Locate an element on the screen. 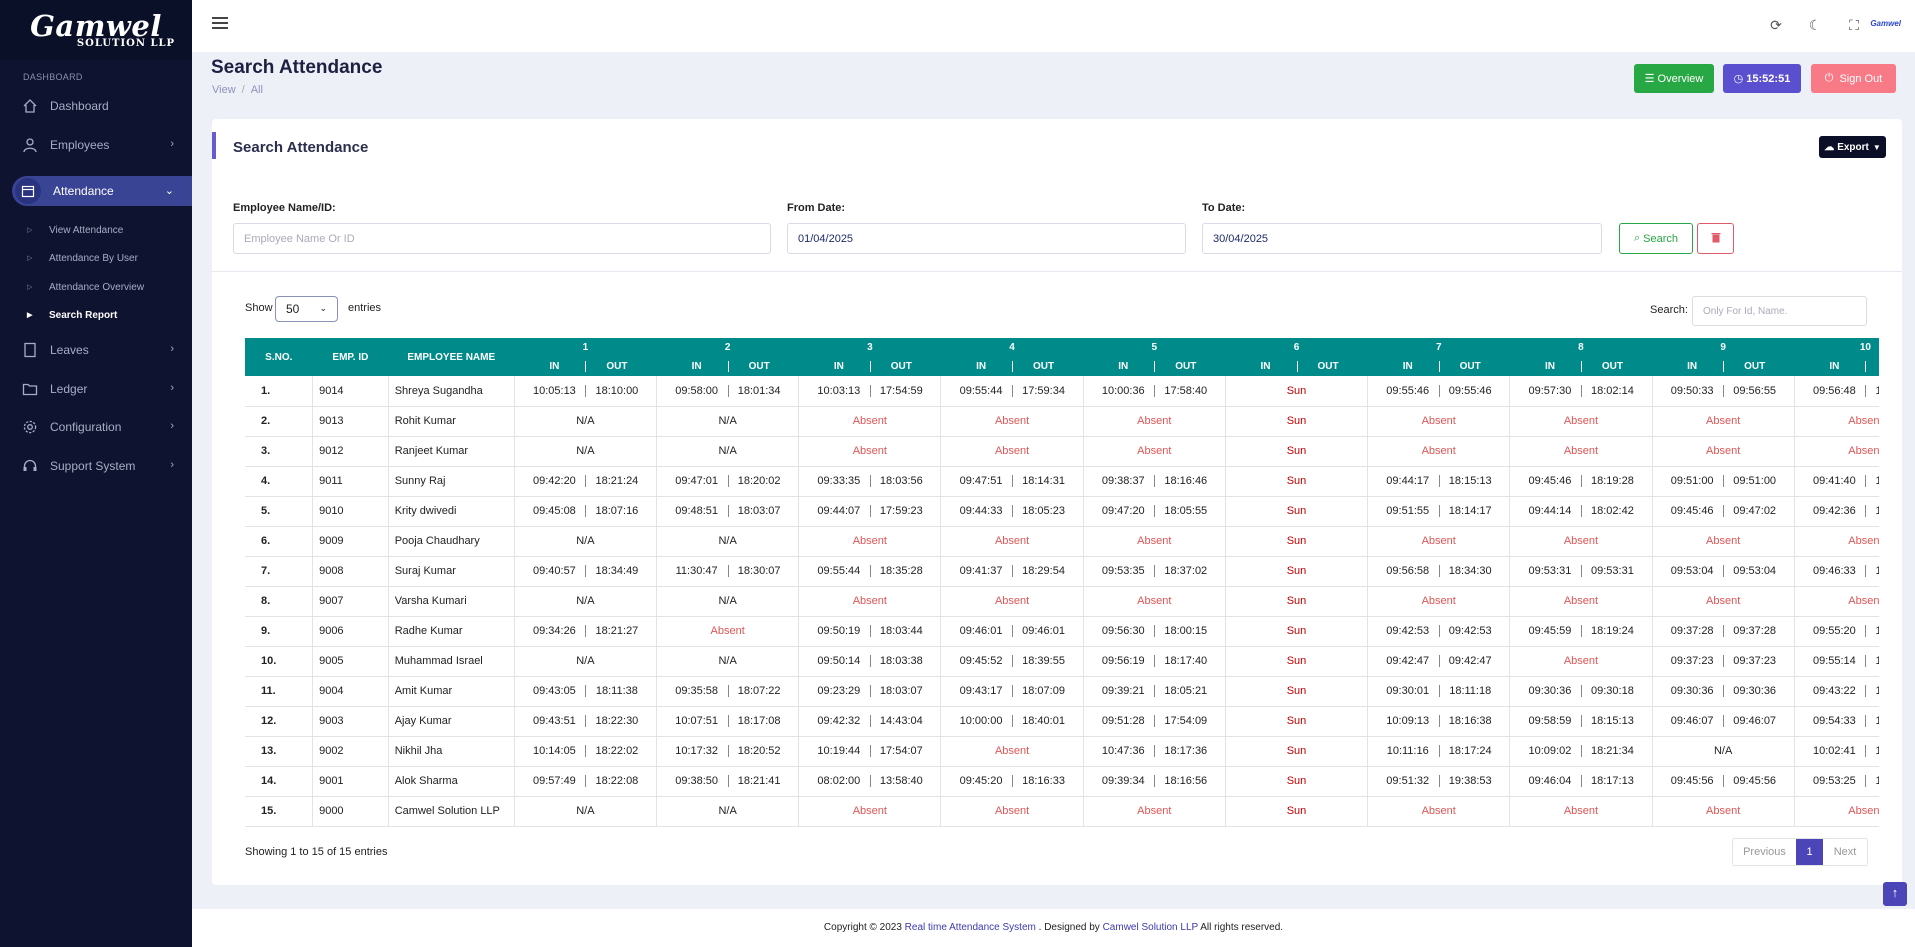 The height and width of the screenshot is (947, 1915). sidebar-subitem-view-attendance: ▷ View Attendance is located at coordinates (75, 230).